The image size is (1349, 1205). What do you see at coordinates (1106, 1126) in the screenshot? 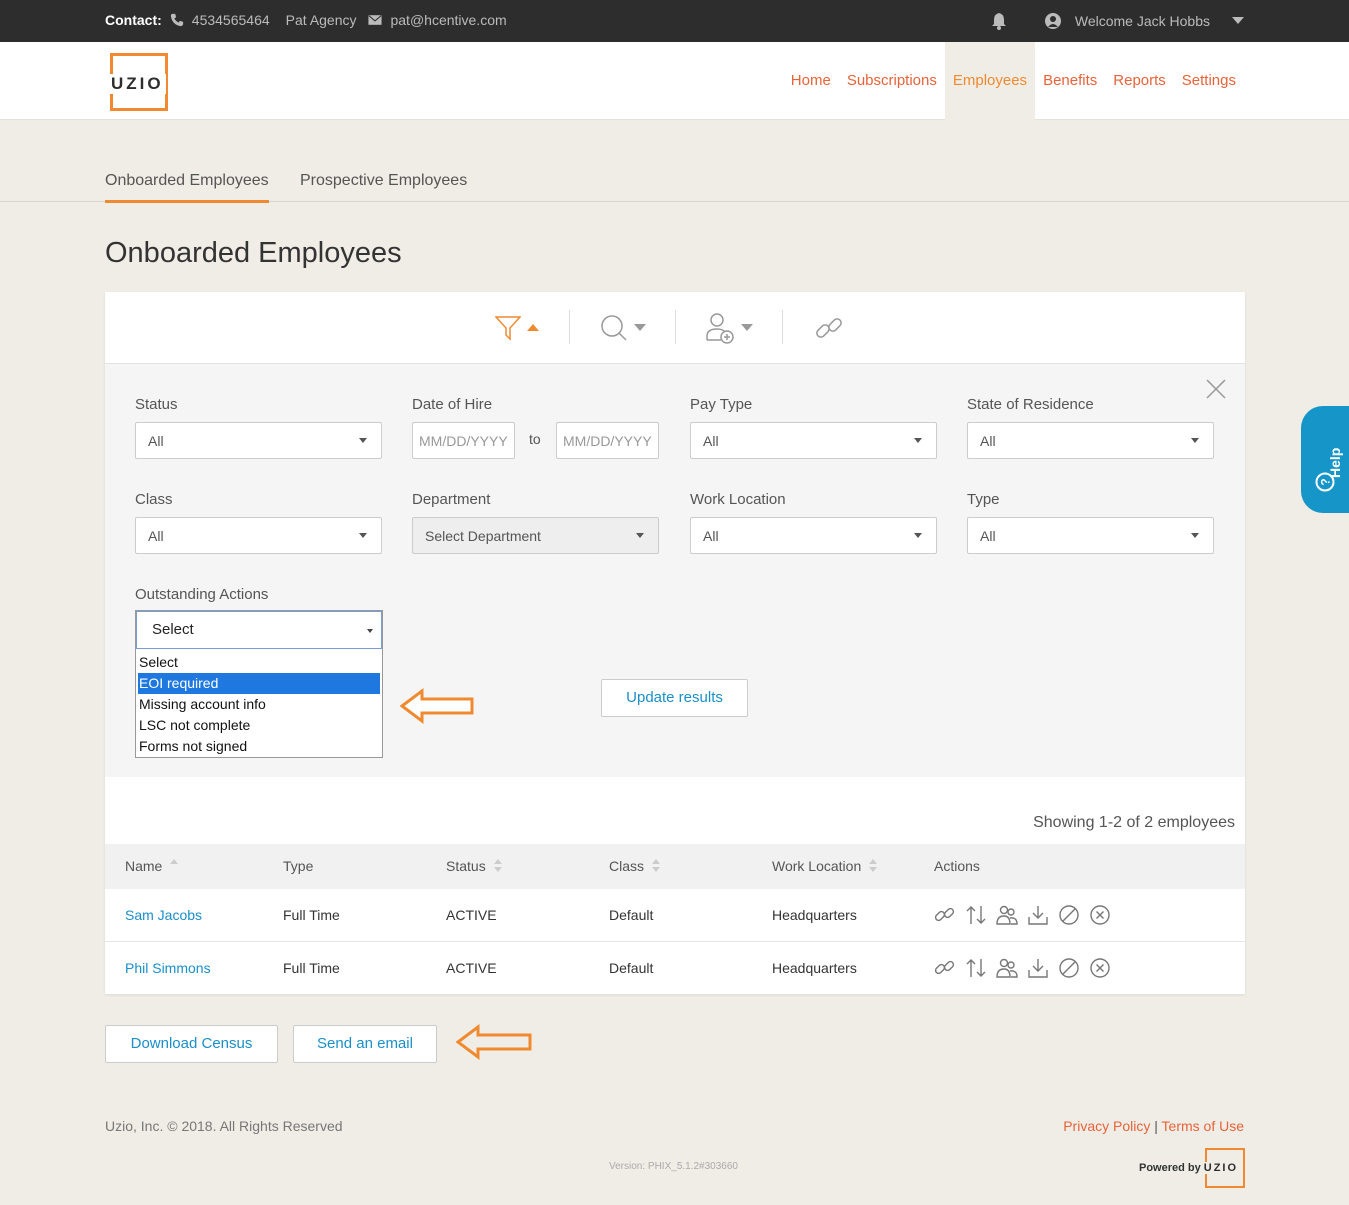
I see `privacy-policy-link: Privacy Policy` at bounding box center [1106, 1126].